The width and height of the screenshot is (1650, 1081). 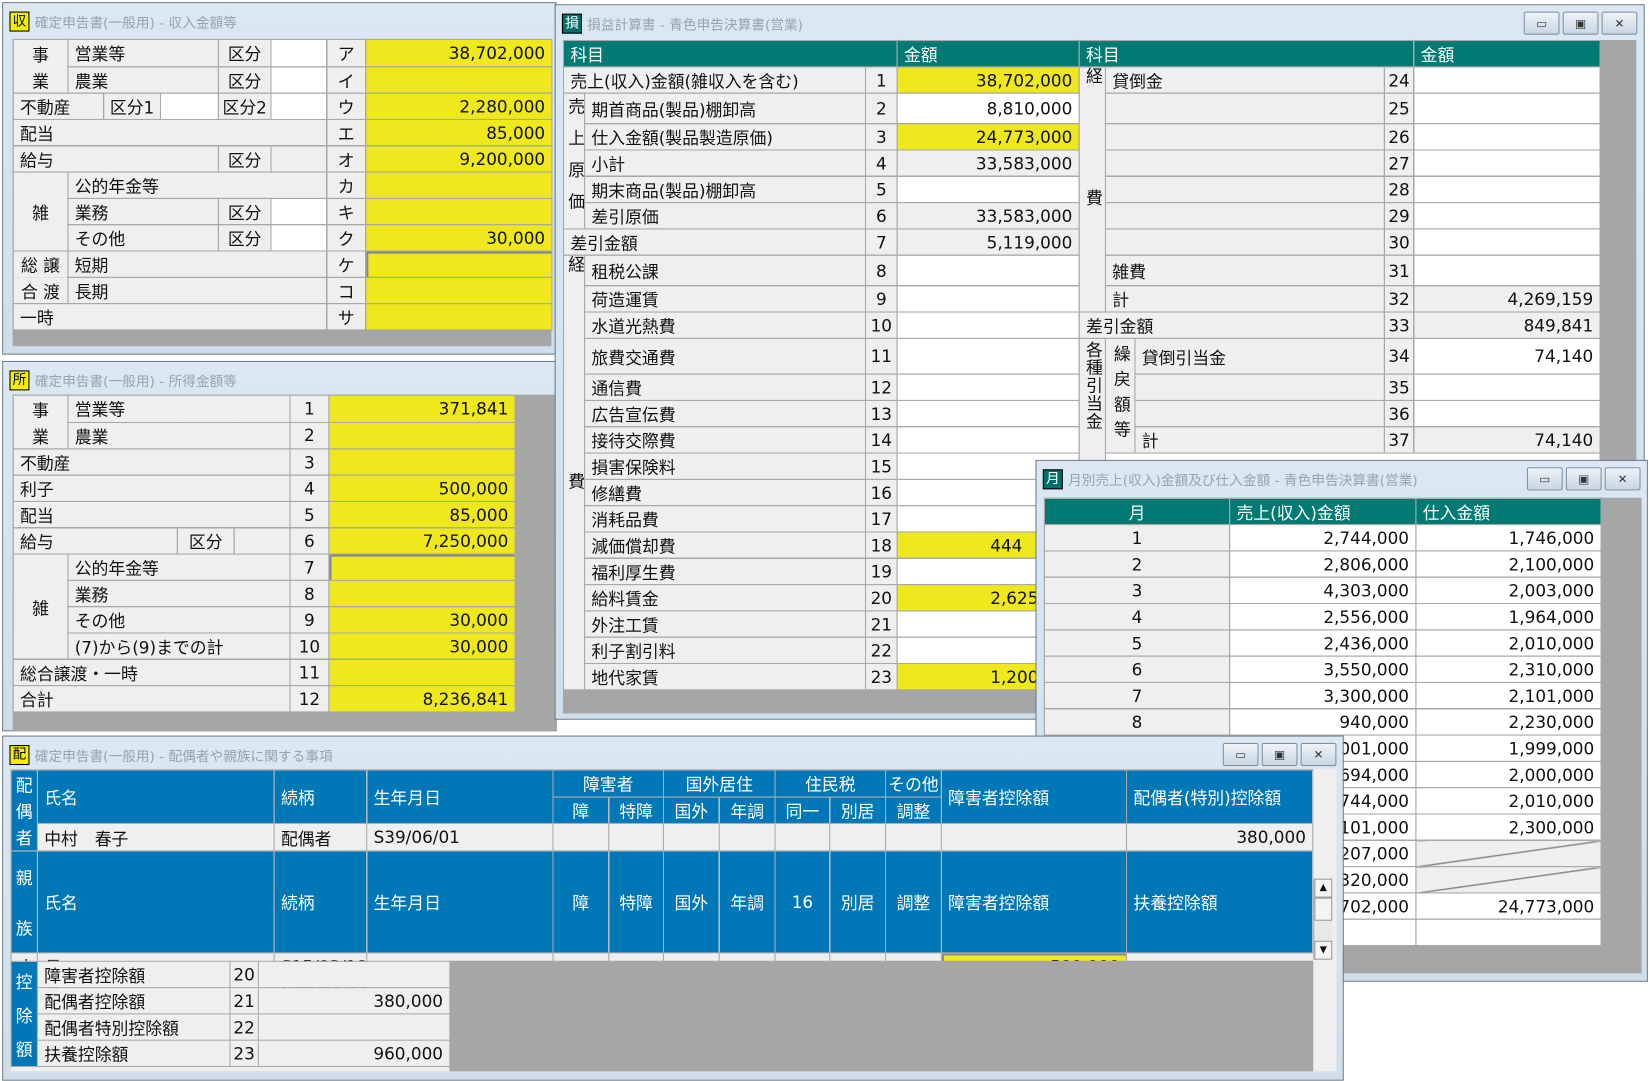 What do you see at coordinates (422, 408) in the screenshot?
I see `amount-input: 371,841` at bounding box center [422, 408].